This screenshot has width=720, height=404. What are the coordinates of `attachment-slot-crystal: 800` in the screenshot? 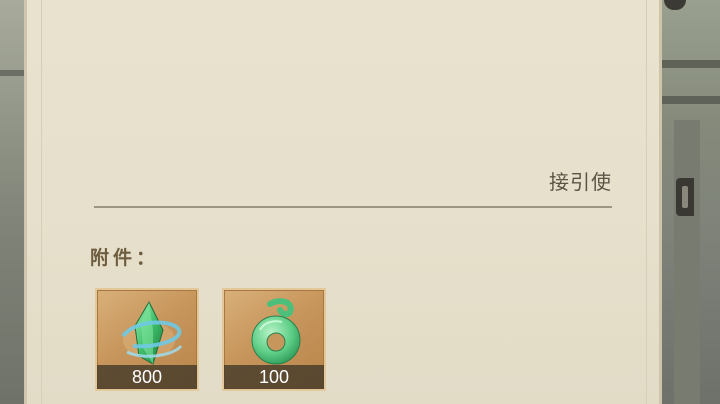 It's located at (147, 339).